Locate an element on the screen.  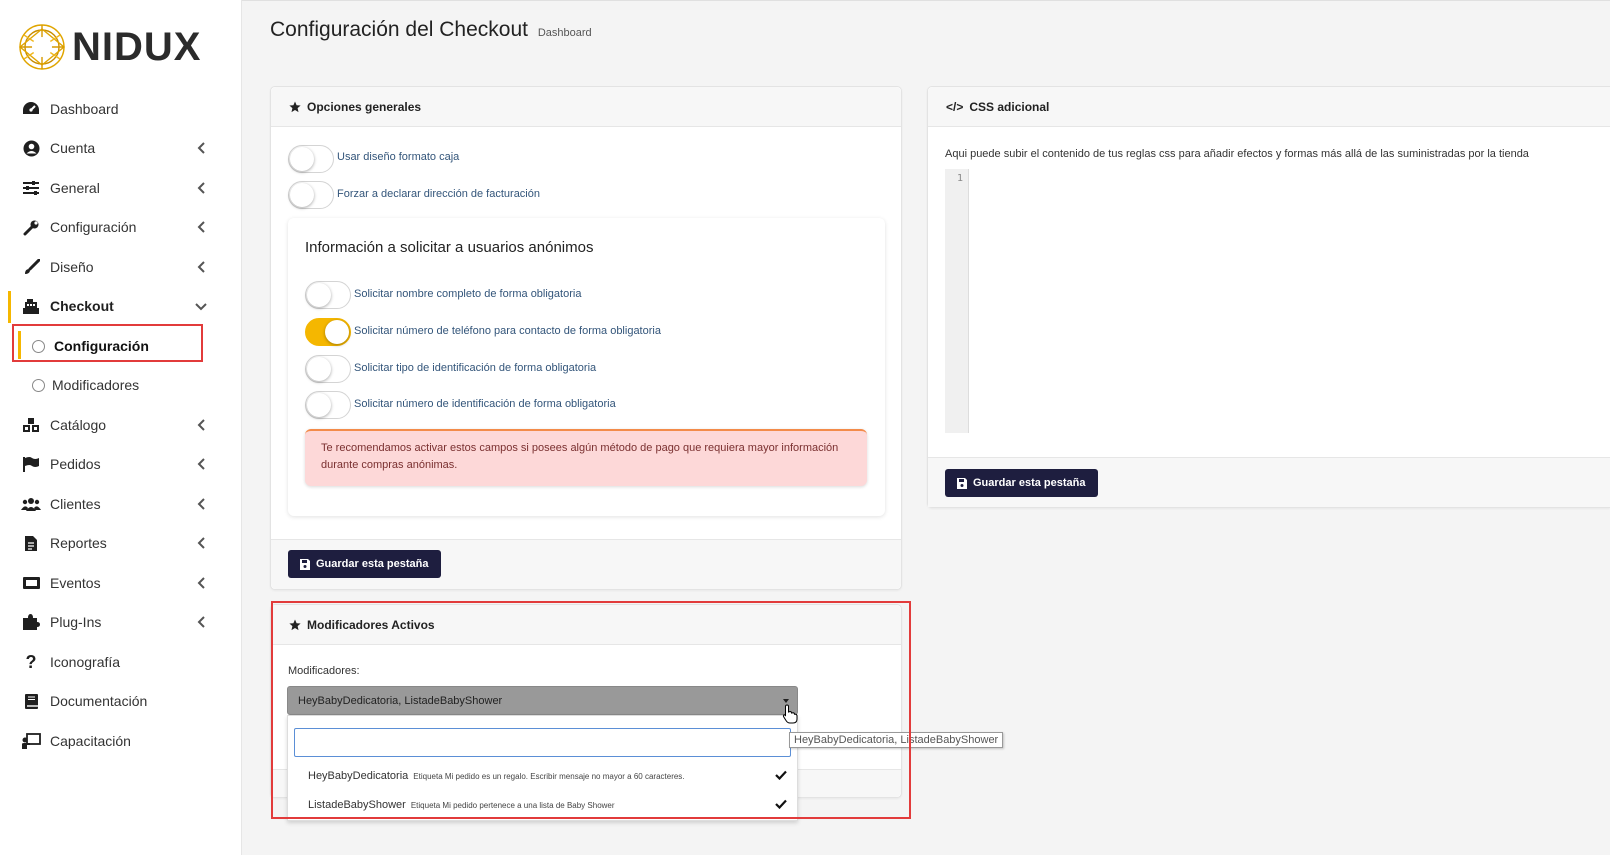
card-title: CSS adicional is located at coordinates (1009, 106).